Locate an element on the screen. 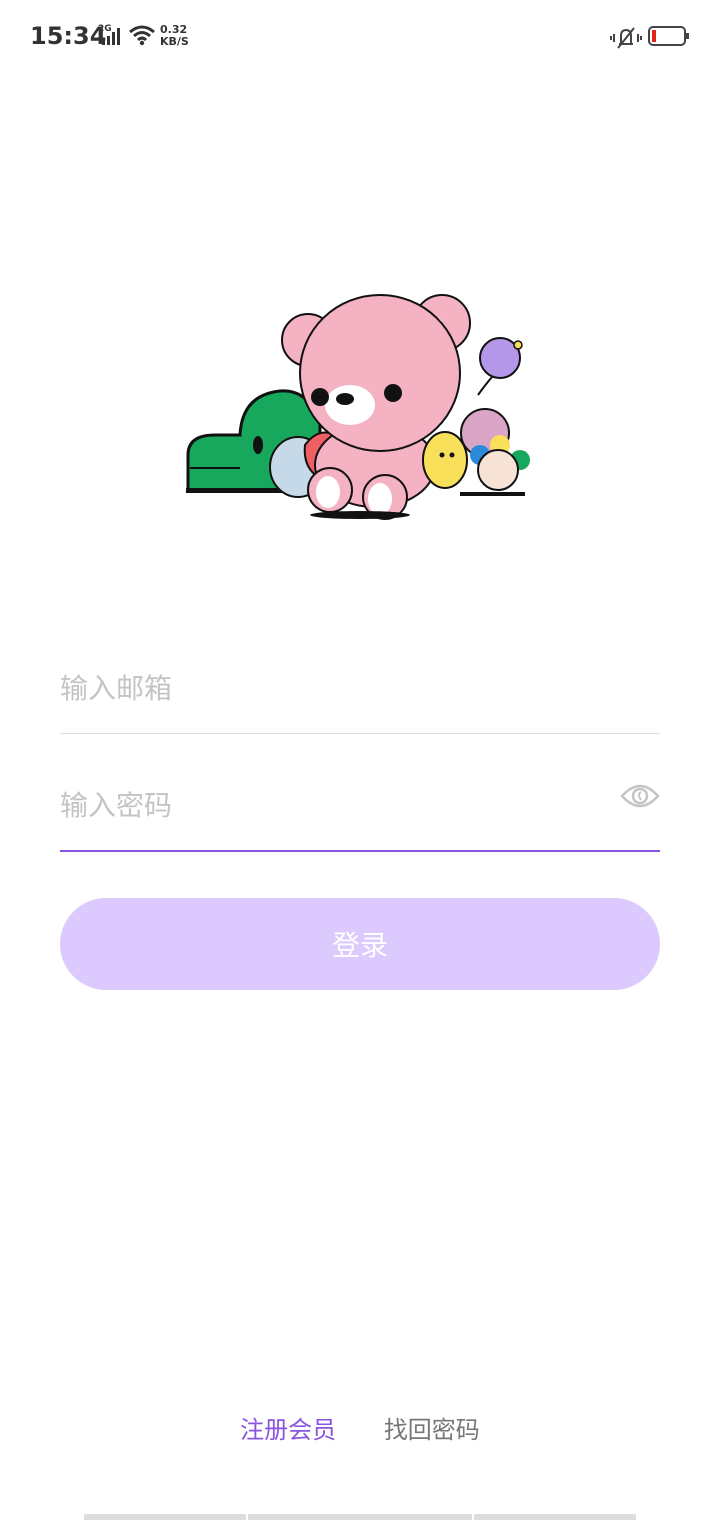 The image size is (720, 1520). email-field-container is located at coordinates (360, 688).